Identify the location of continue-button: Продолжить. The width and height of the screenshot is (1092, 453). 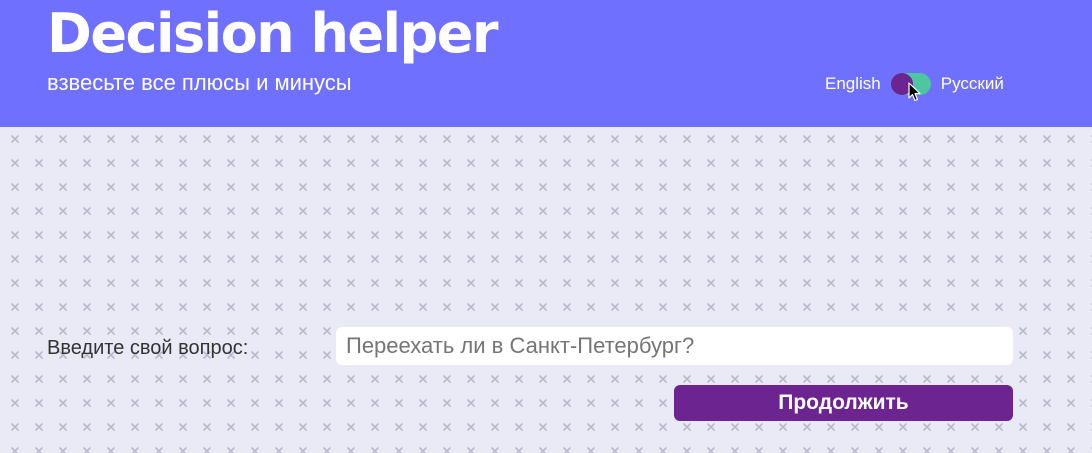
(843, 403).